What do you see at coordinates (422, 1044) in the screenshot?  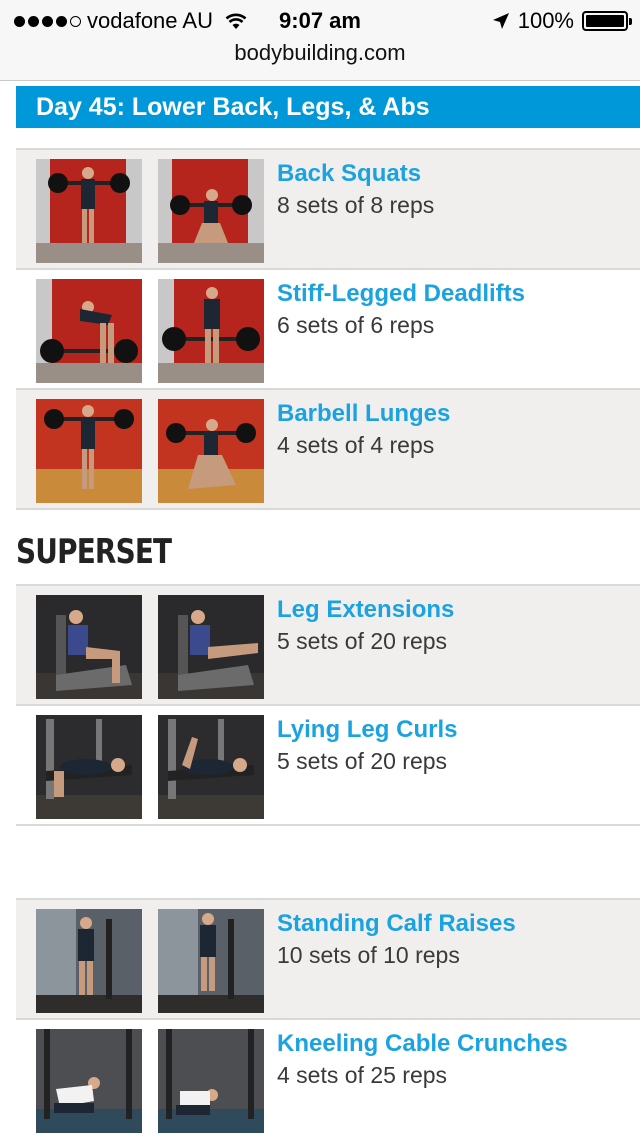 I see `exercise-name: Kneeling Cable Crunches` at bounding box center [422, 1044].